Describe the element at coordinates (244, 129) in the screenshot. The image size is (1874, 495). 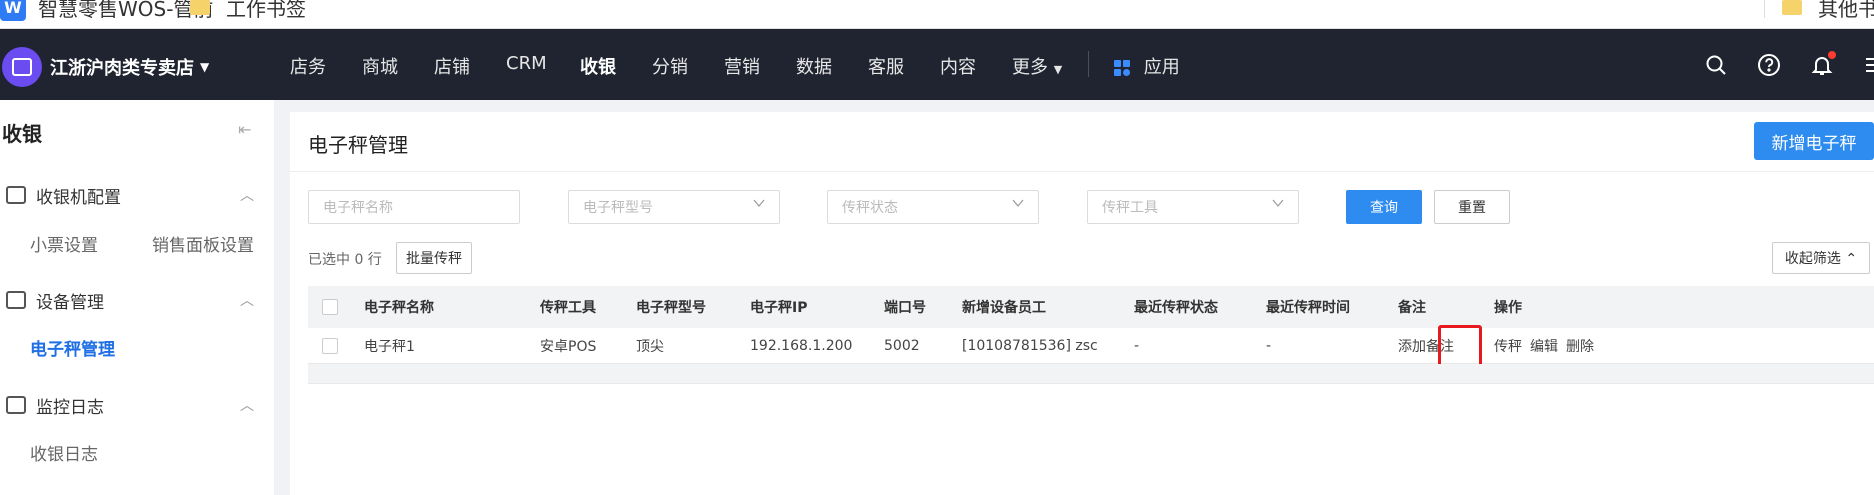
I see `collapse-sidebar-icon: ⇤` at that location.